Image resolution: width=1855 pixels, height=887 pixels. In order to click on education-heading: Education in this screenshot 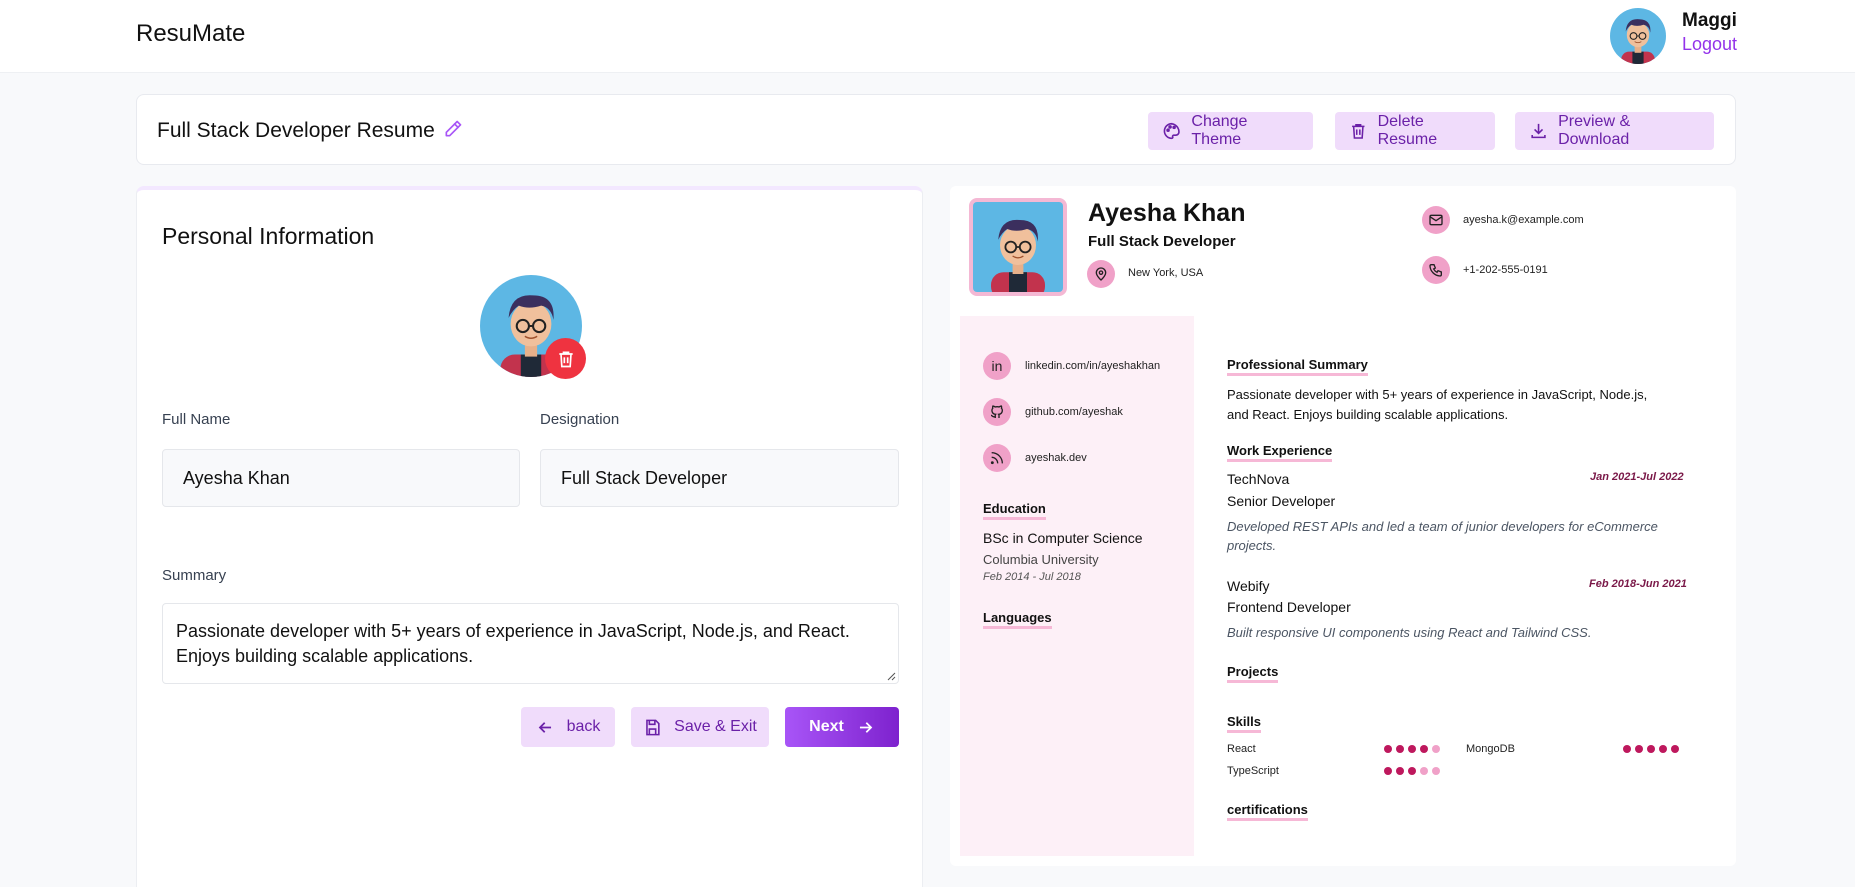, I will do `click(1014, 511)`.